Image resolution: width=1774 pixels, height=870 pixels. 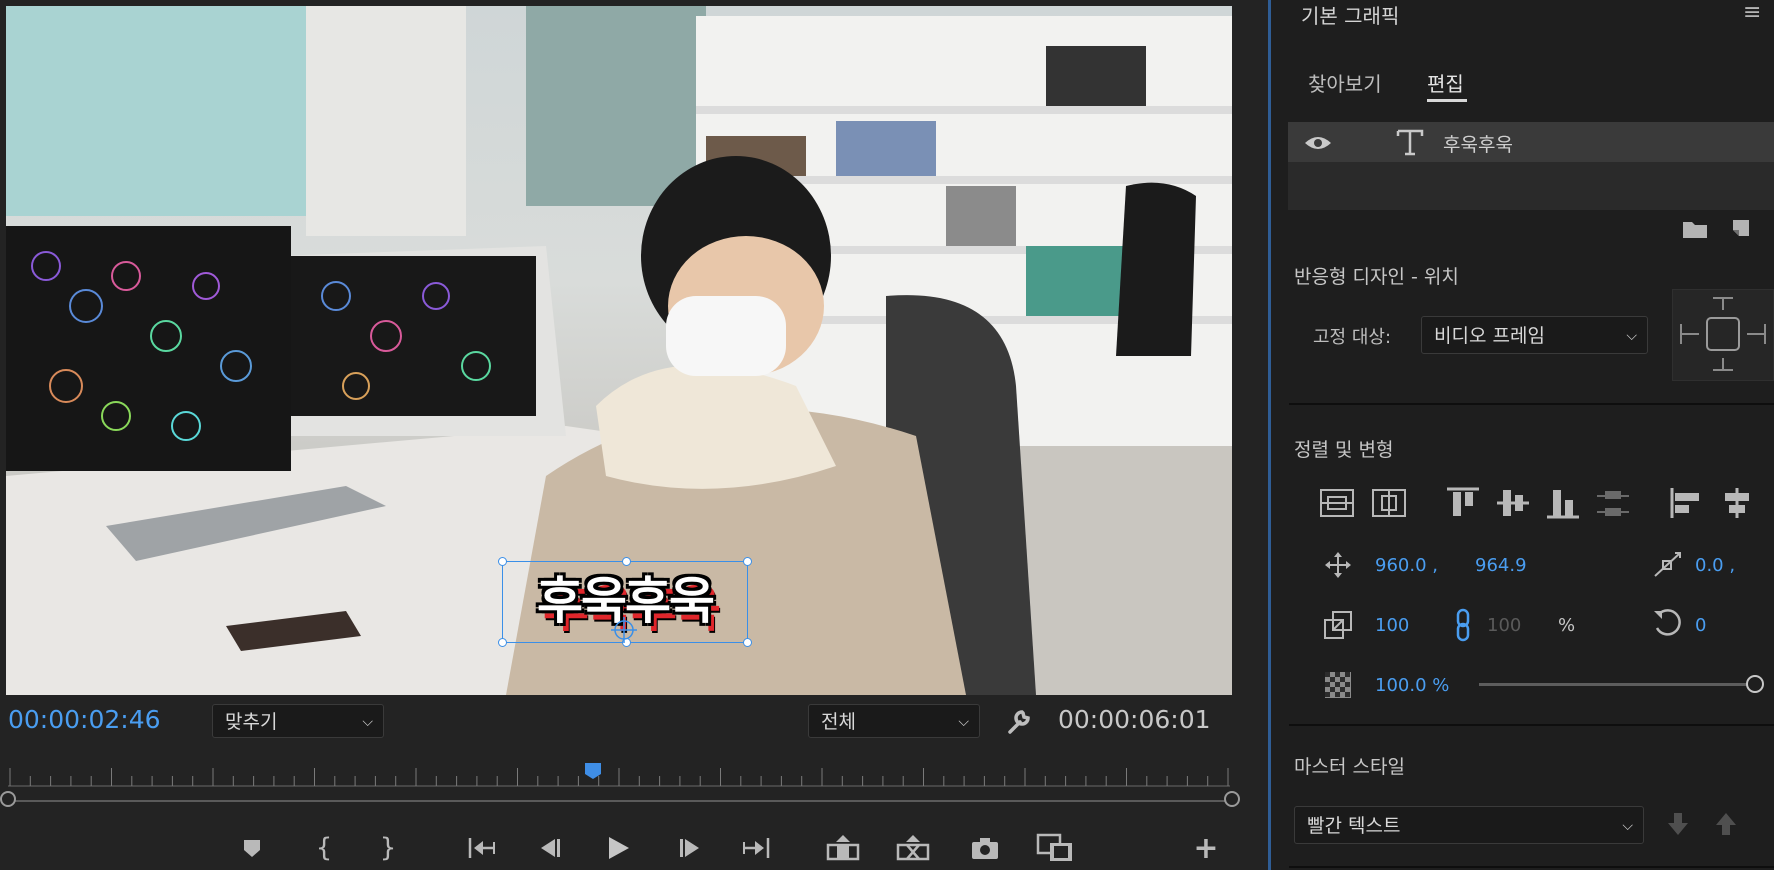 I want to click on playhead-marker, so click(x=593, y=771).